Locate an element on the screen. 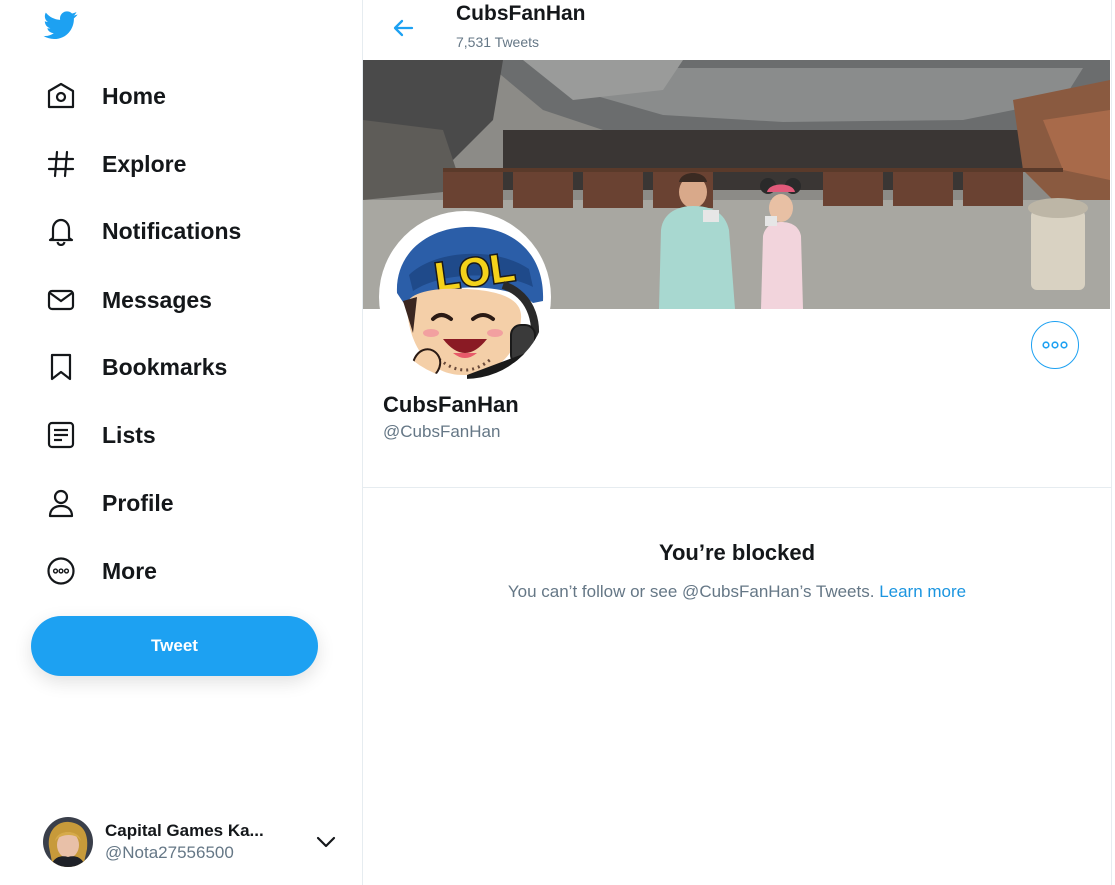 Image resolution: width=1115 pixels, height=885 pixels. profile-more-button is located at coordinates (1055, 345).